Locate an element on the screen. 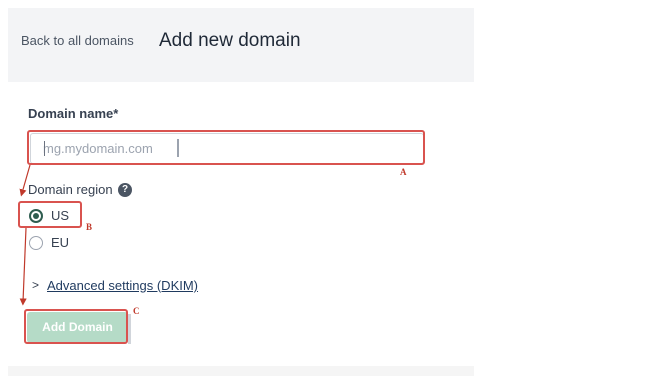 The height and width of the screenshot is (390, 658). annotation-label-a: A is located at coordinates (403, 172).